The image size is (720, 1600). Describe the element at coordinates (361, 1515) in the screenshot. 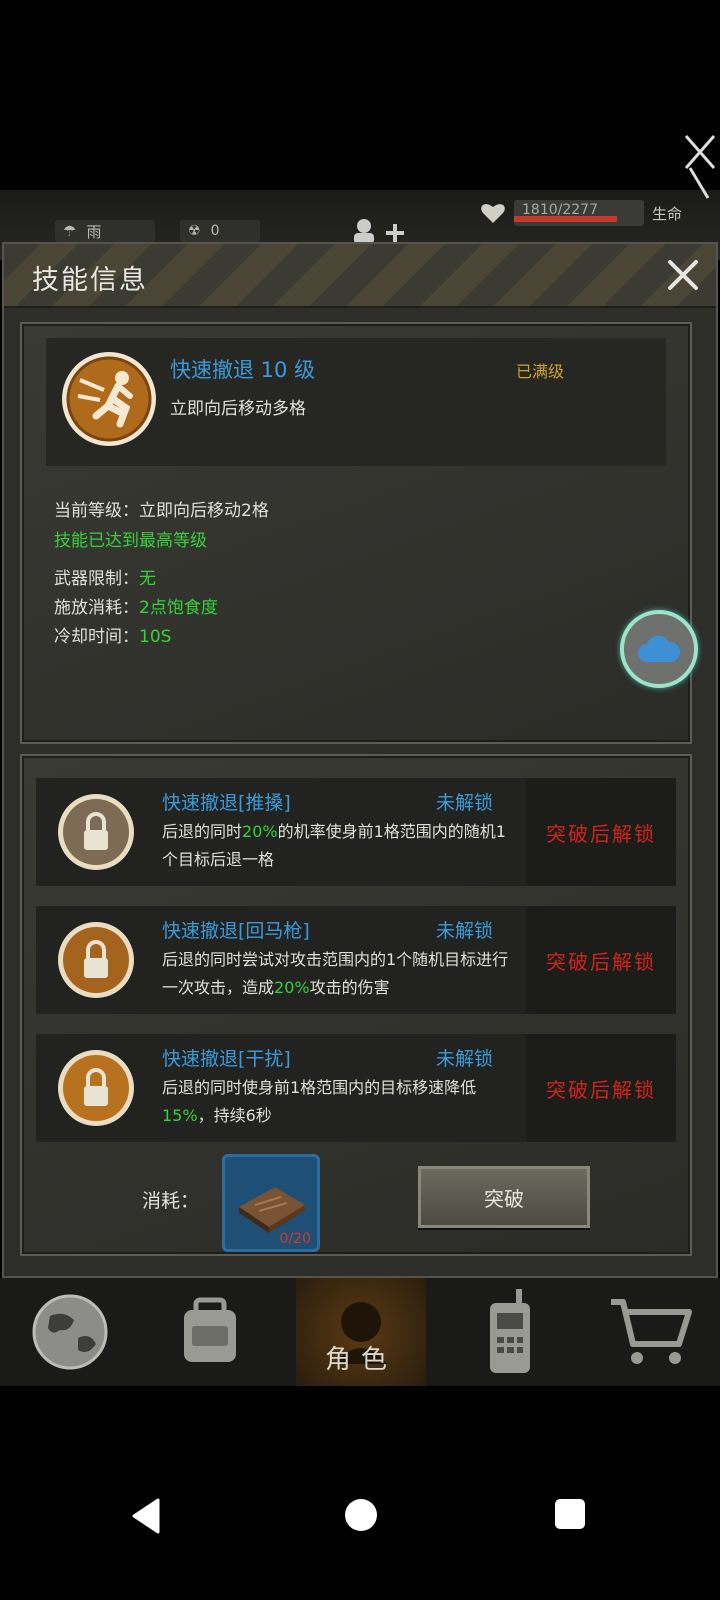

I see `home-icon` at that location.